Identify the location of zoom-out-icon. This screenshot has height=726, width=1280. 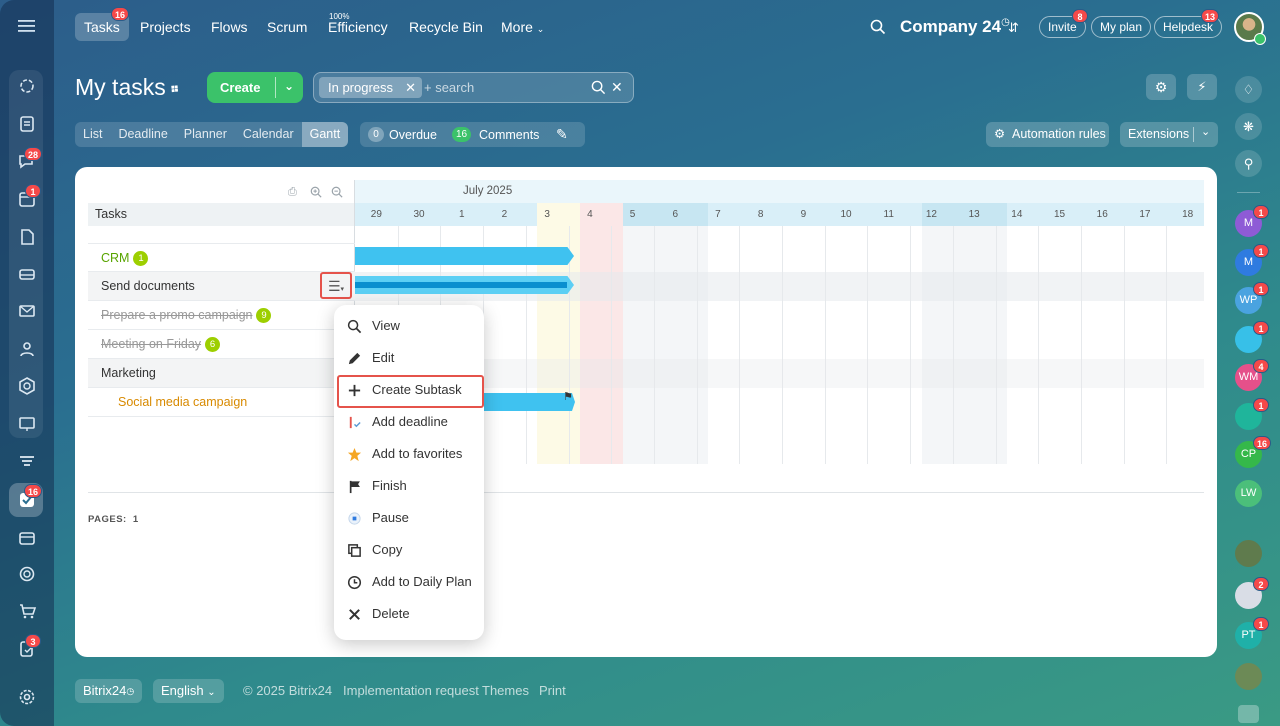
(337, 194).